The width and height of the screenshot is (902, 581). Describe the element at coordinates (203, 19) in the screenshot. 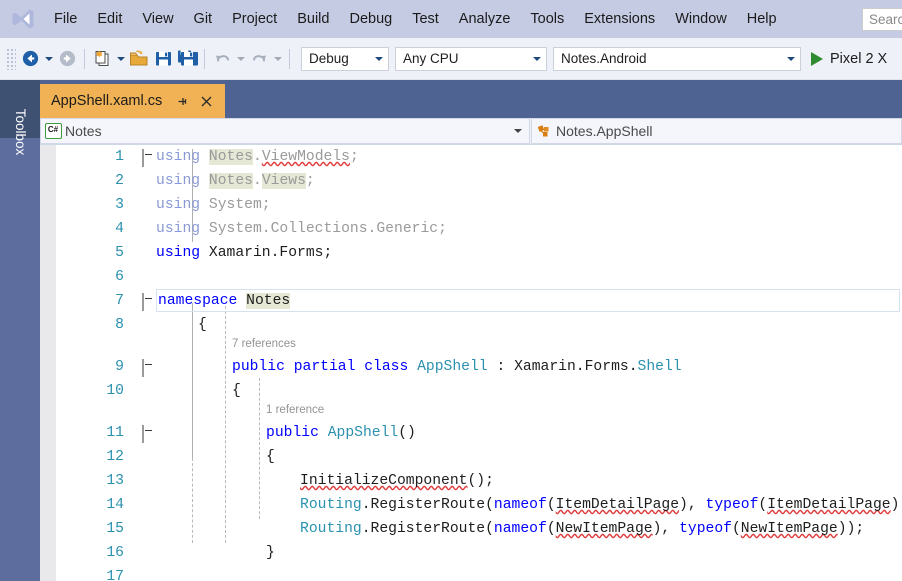

I see `menu-item-git: Git` at that location.